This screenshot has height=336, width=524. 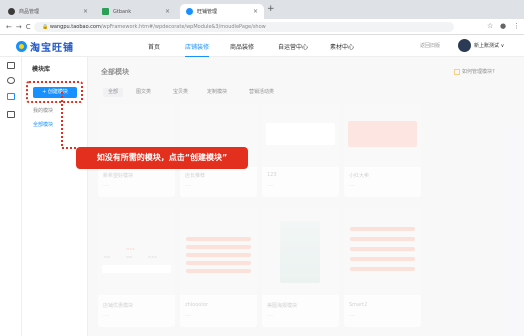 What do you see at coordinates (11, 114) in the screenshot?
I see `monitor-icon` at bounding box center [11, 114].